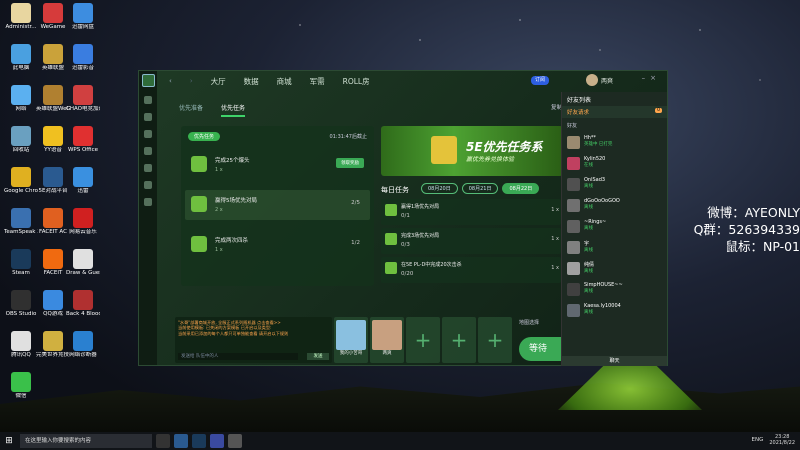 This screenshot has height=450, width=800. Describe the element at coordinates (350, 163) in the screenshot. I see `claim-reward-button: 领取奖励` at that location.